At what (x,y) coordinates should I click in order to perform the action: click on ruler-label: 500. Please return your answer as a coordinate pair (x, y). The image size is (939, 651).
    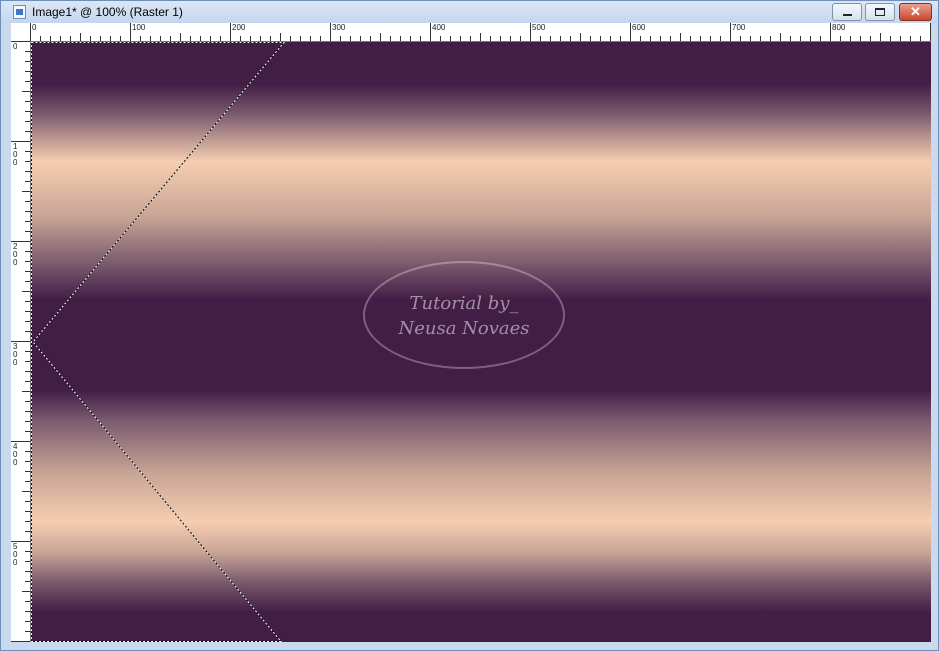
    Looking at the image, I should click on (539, 27).